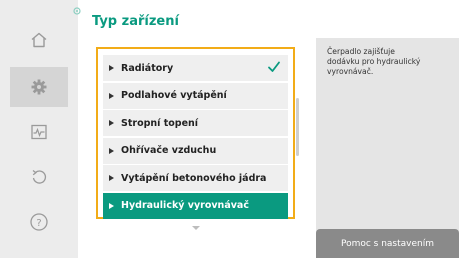  What do you see at coordinates (195, 68) in the screenshot?
I see `list-item-radiators: Radiátory` at bounding box center [195, 68].